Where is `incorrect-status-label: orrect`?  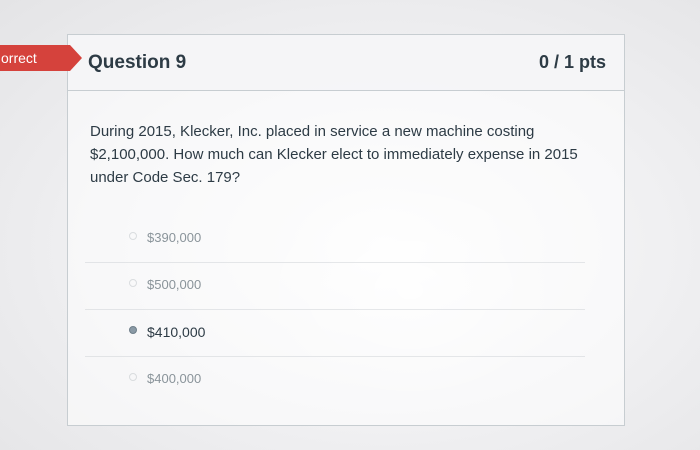
incorrect-status-label: orrect is located at coordinates (19, 58).